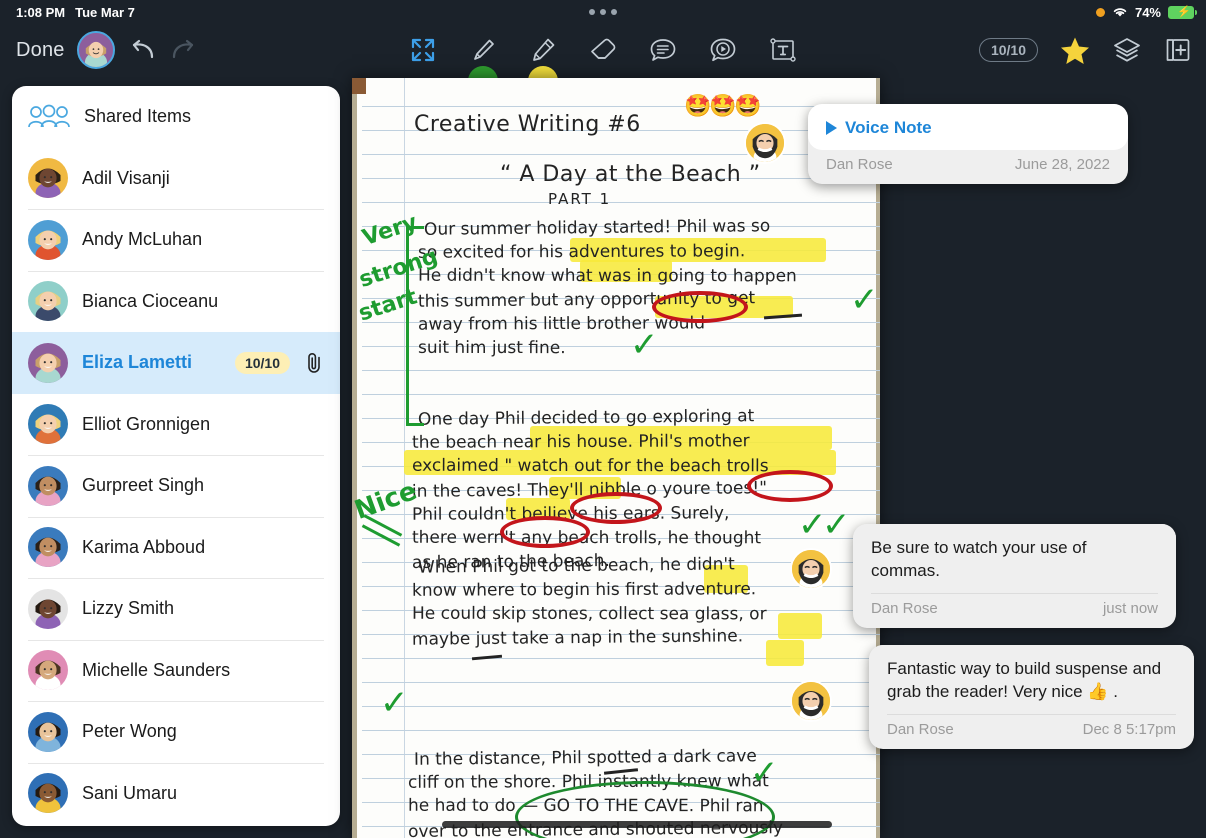  I want to click on pen-tool, so click(483, 57).